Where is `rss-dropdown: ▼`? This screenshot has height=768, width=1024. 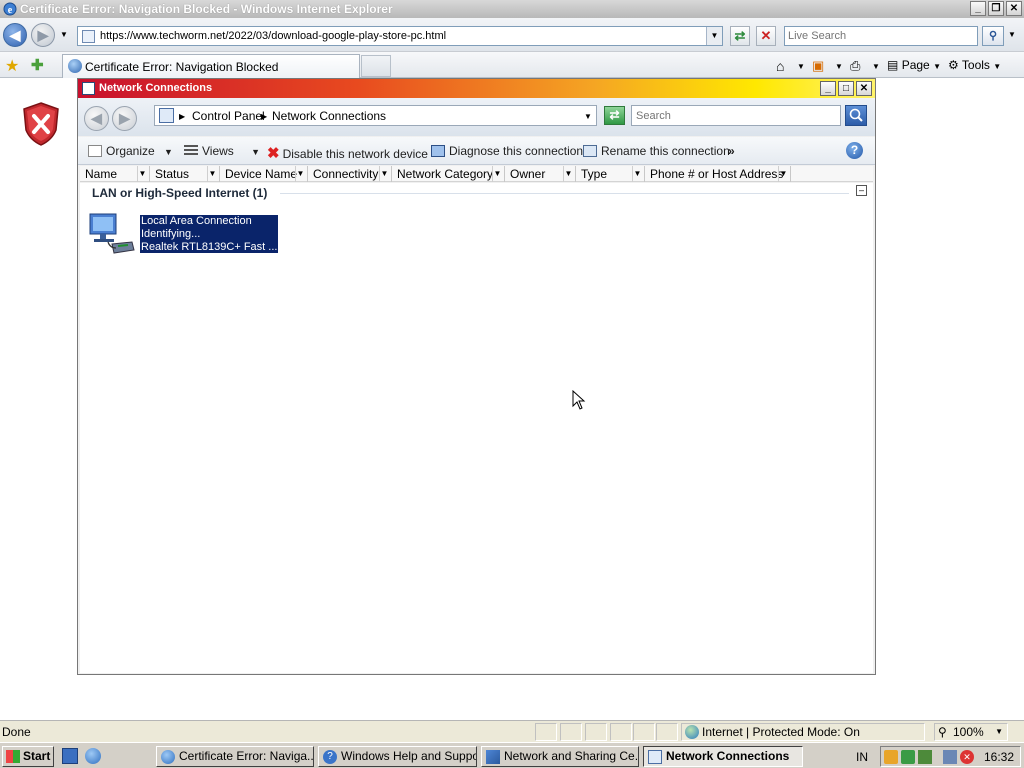
rss-dropdown: ▼ is located at coordinates (839, 66).